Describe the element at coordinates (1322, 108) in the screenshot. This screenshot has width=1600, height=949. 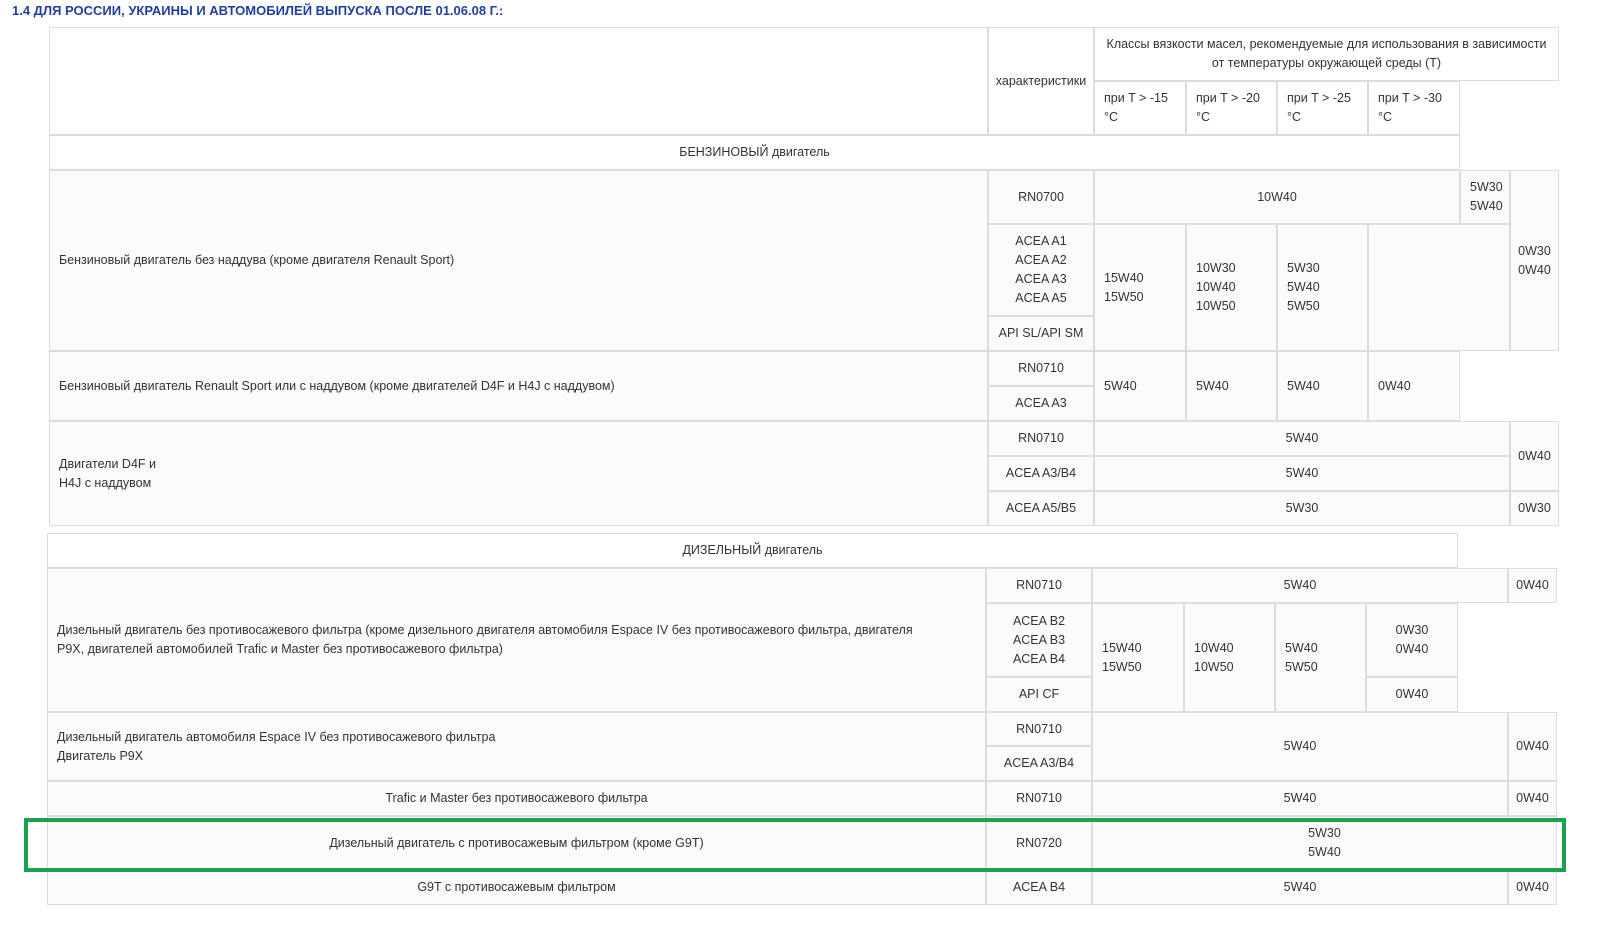
I see `header-temp-25: при T > -25 °C` at that location.